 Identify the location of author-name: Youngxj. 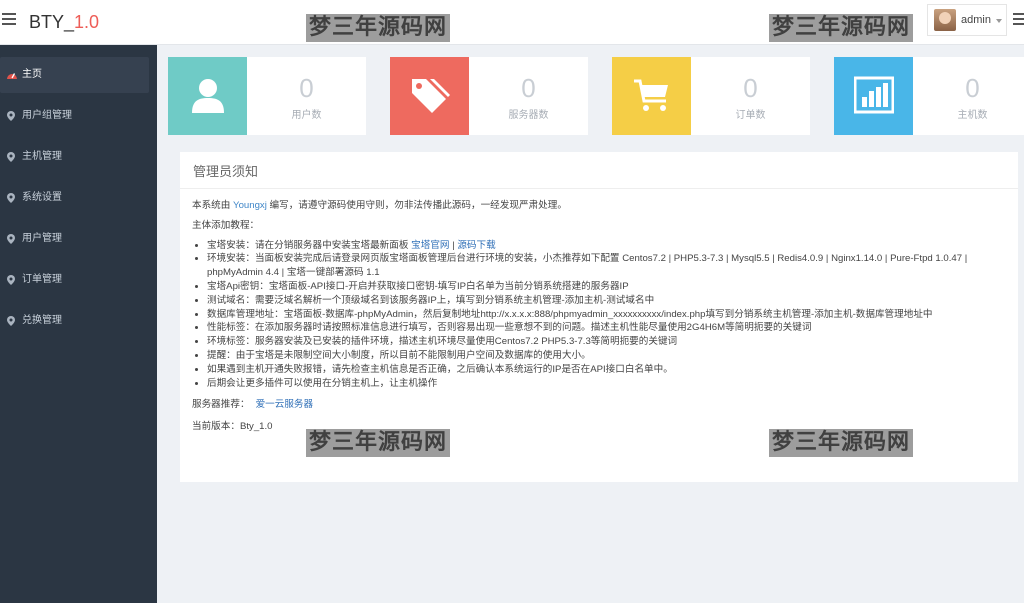
(250, 205).